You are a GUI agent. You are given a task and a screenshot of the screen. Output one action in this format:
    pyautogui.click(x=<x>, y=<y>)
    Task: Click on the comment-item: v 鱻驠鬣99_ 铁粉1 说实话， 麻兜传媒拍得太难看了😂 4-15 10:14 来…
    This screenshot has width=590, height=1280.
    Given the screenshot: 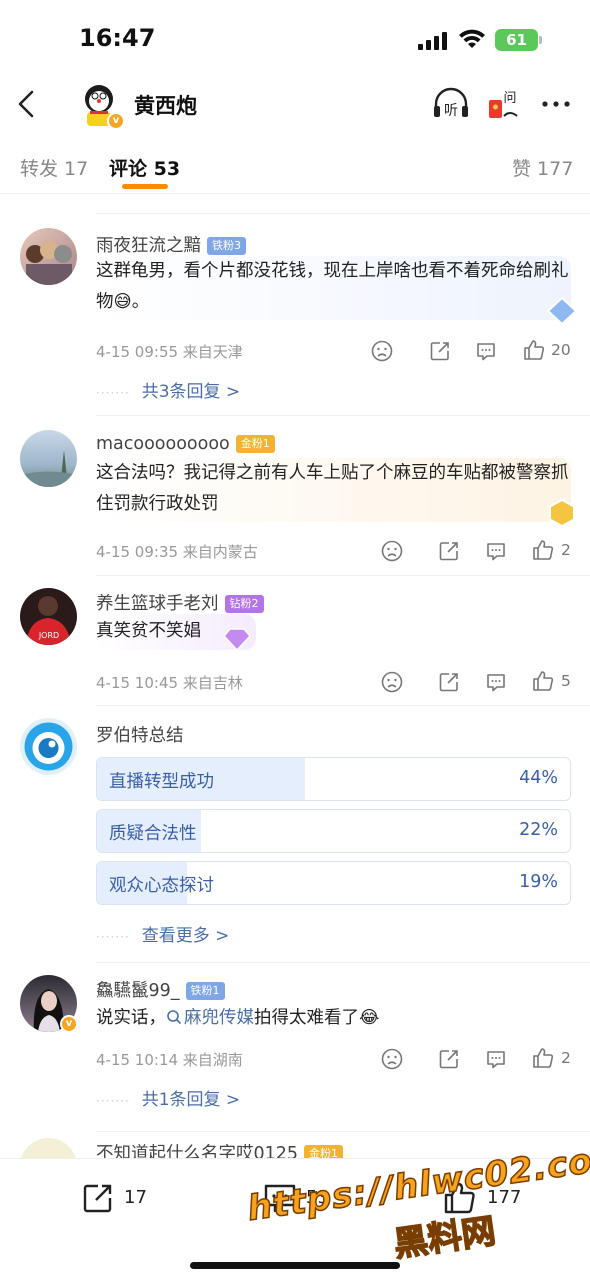 What is the action you would take?
    pyautogui.click(x=295, y=1047)
    